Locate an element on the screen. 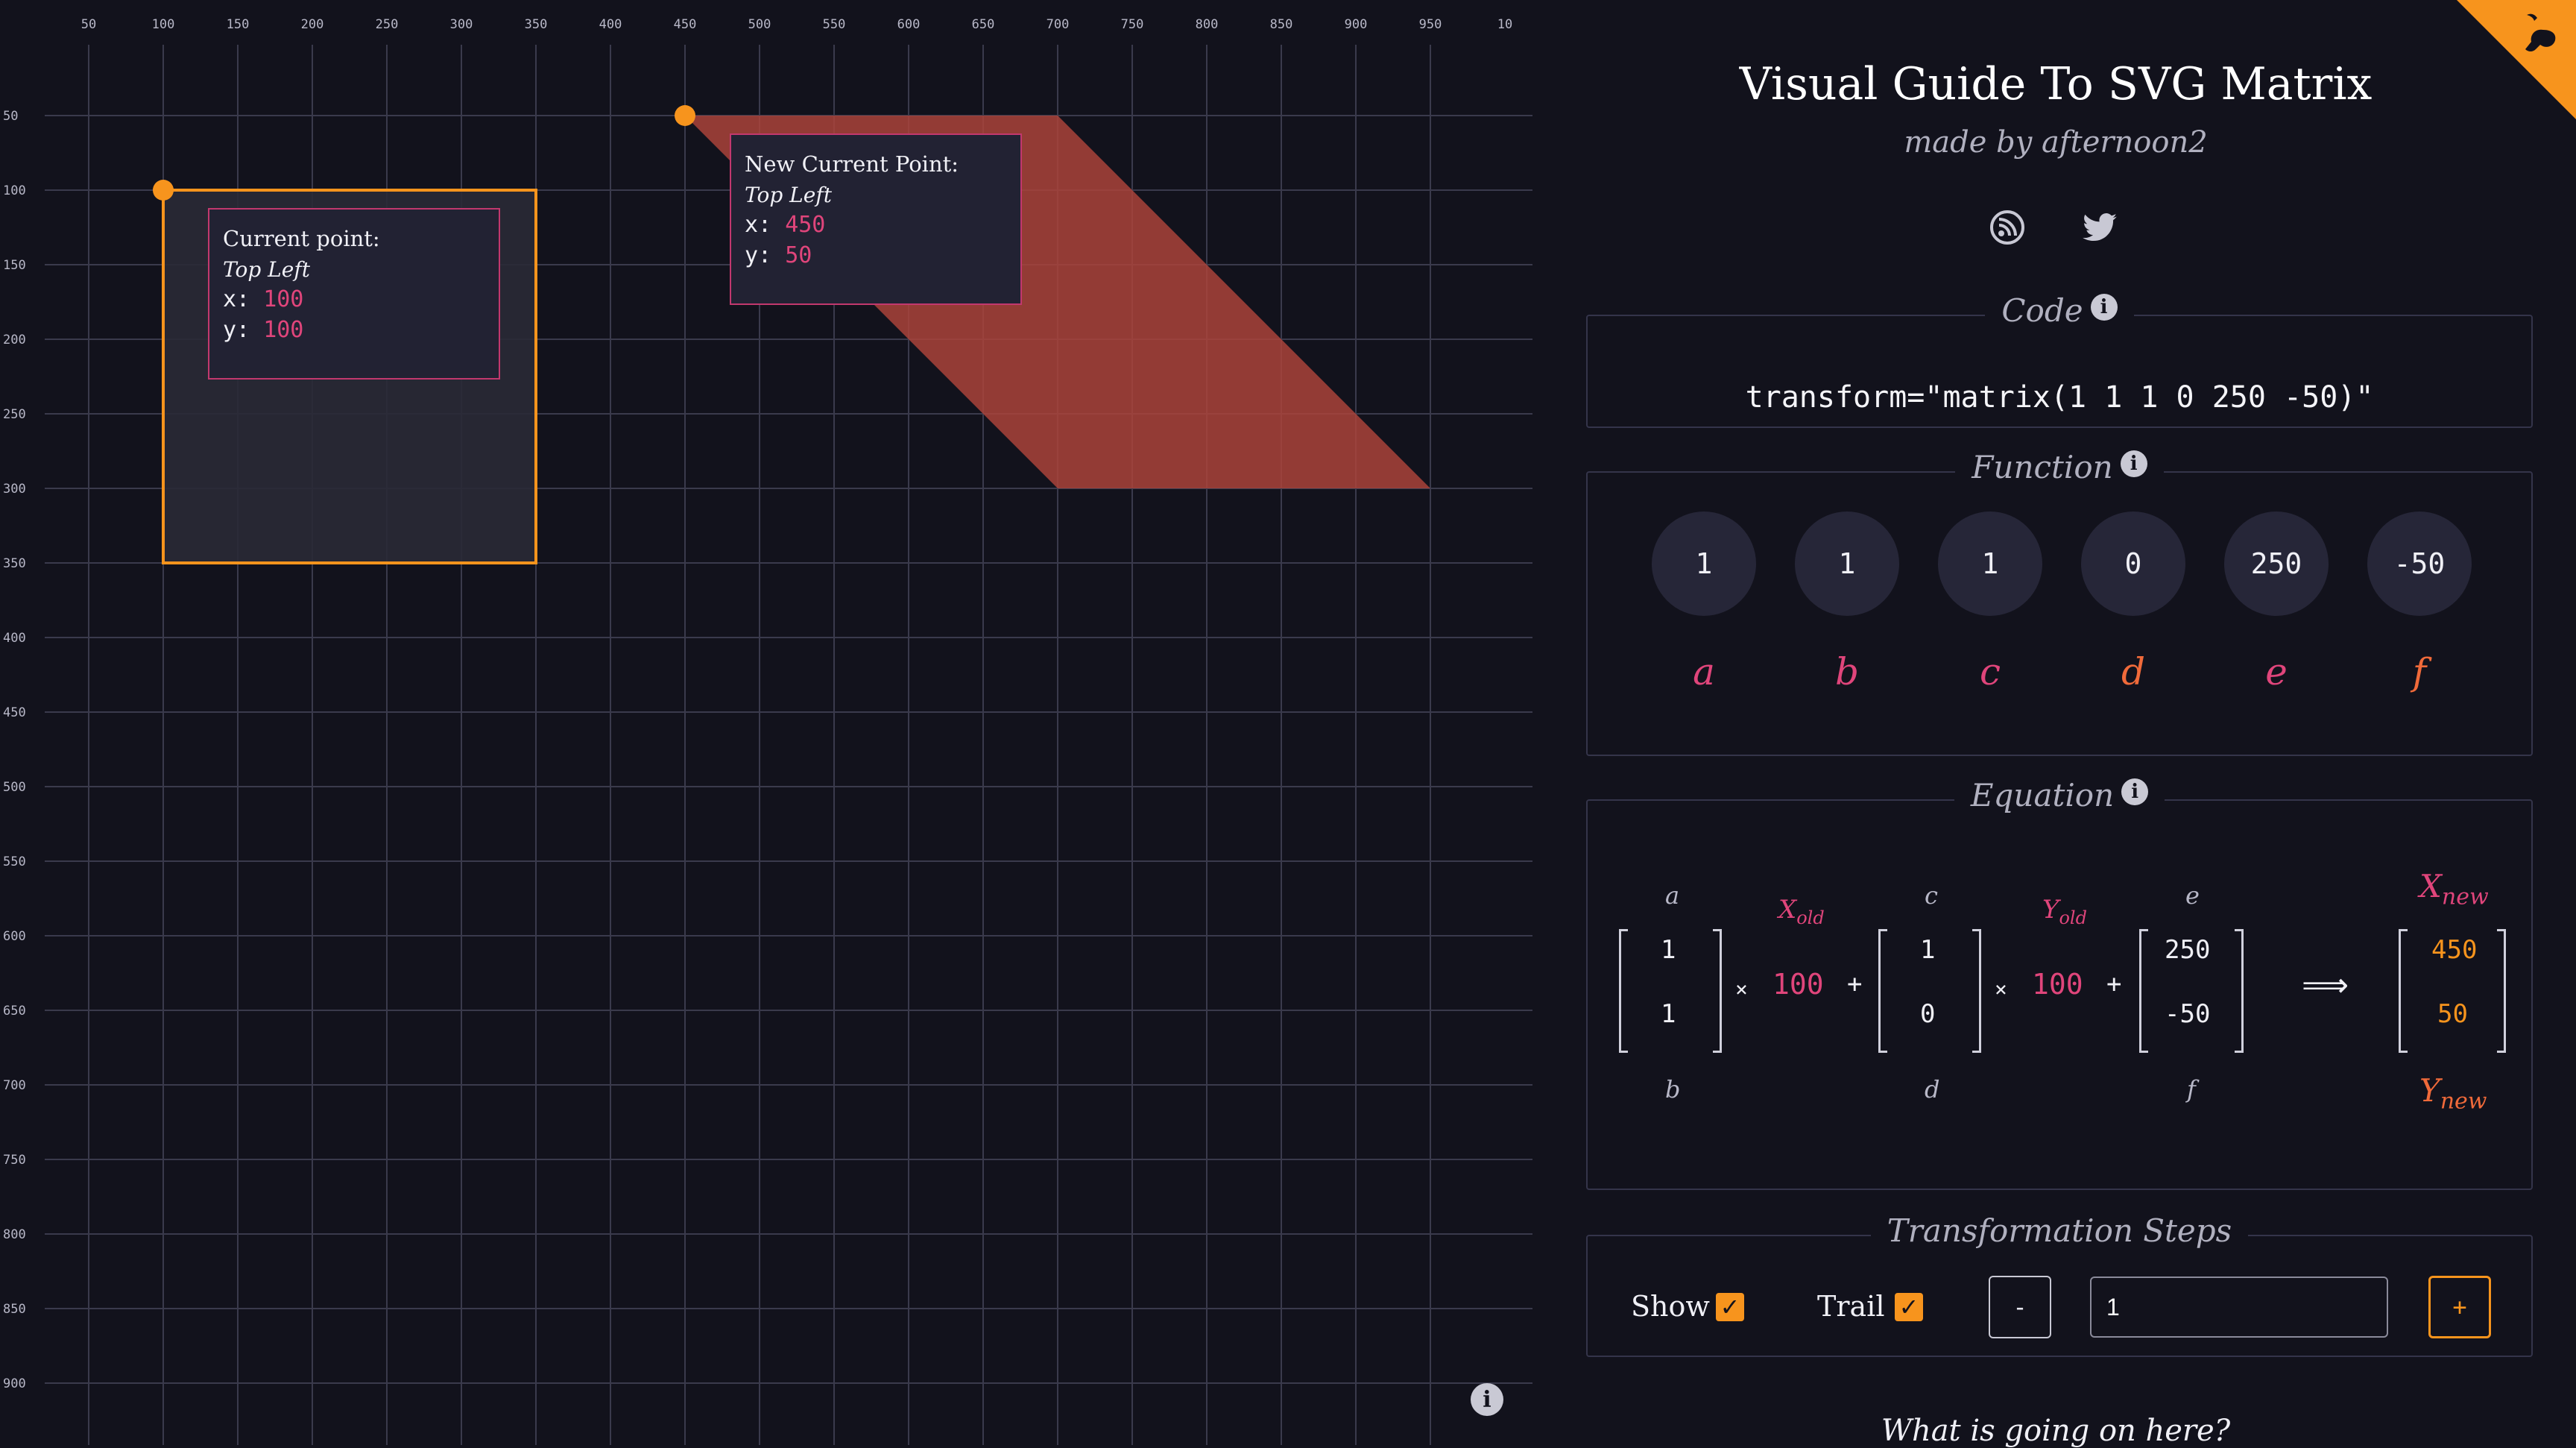 This screenshot has width=2576, height=1448. y-axis-tick: 800 is located at coordinates (14, 1234).